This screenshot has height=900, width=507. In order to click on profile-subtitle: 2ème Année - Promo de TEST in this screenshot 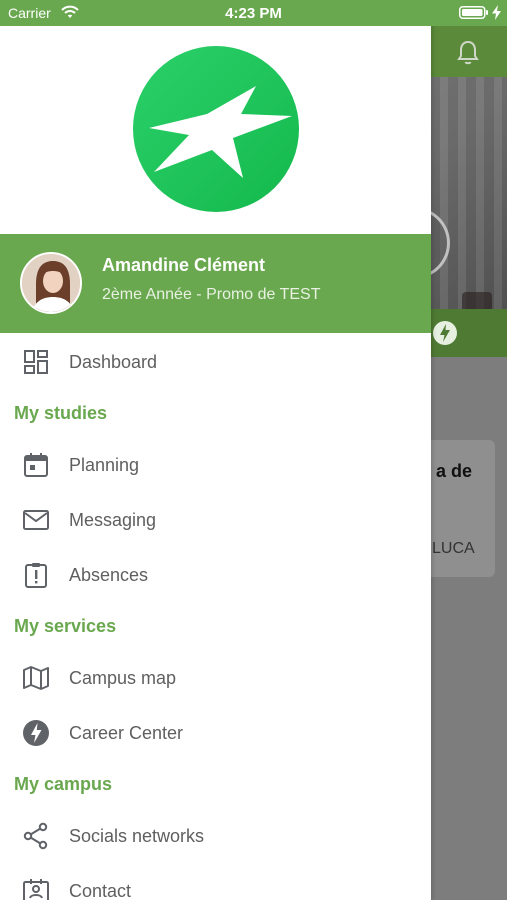, I will do `click(211, 294)`.